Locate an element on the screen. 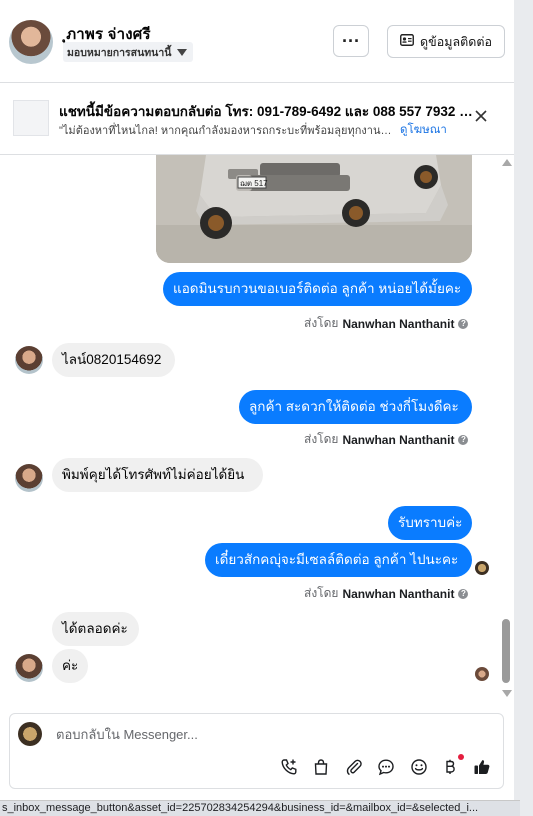  assign-label: มอบหมายการสนทนานี้ is located at coordinates (119, 52).